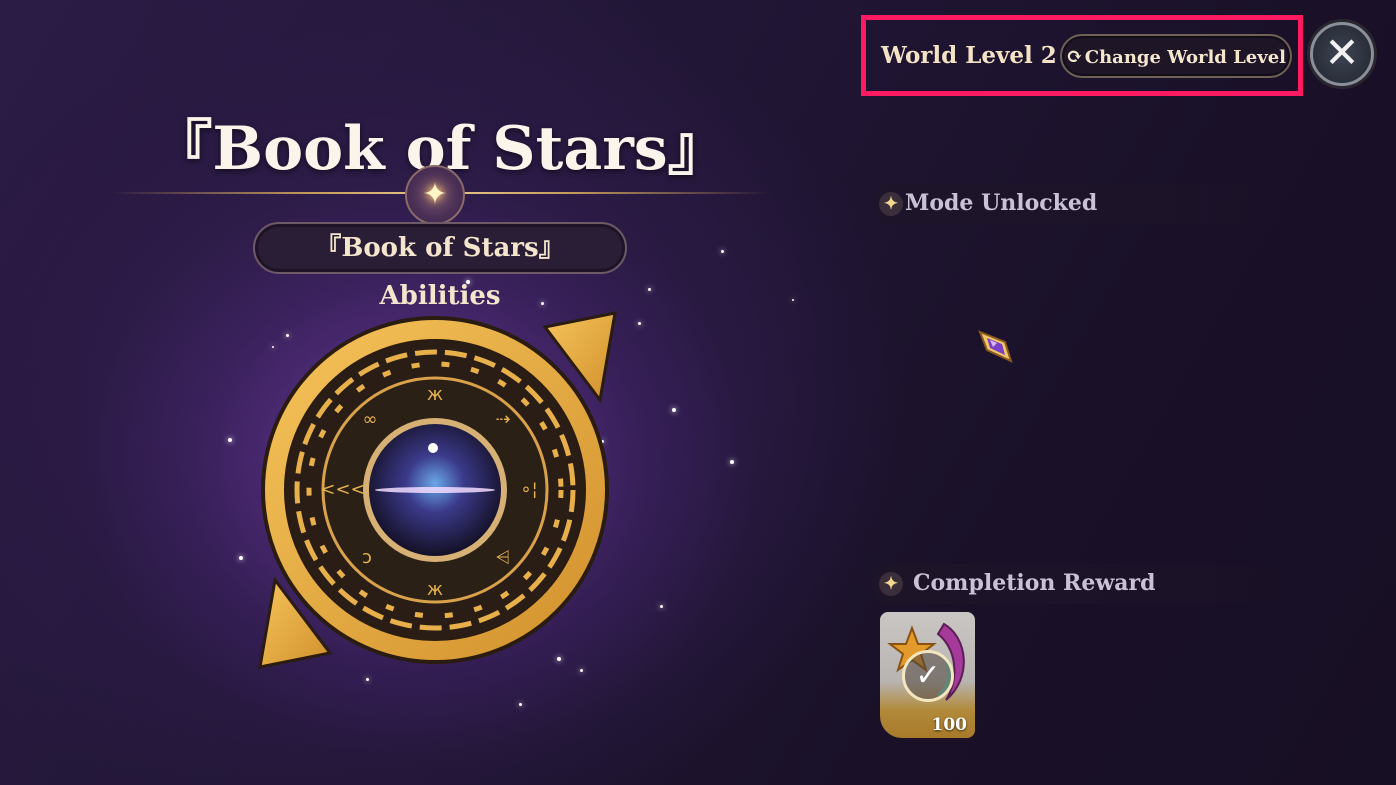 This screenshot has width=1396, height=785. I want to click on close-button: ✕, so click(1342, 54).